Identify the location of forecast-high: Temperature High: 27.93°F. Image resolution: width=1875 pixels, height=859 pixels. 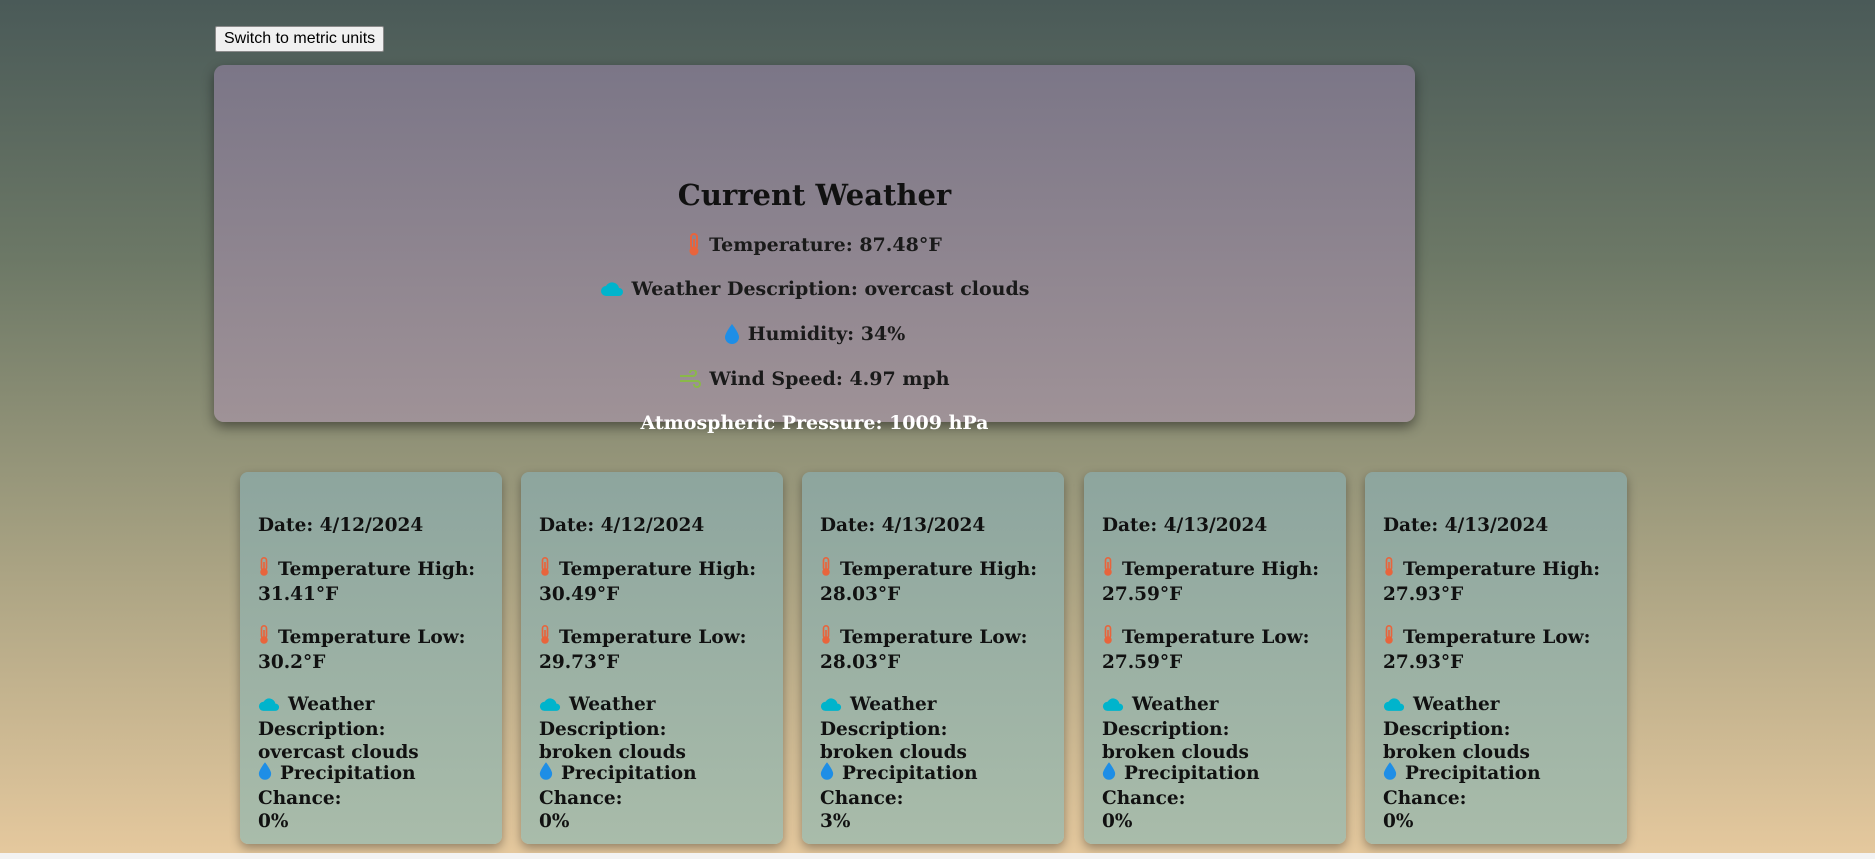
(1501, 581).